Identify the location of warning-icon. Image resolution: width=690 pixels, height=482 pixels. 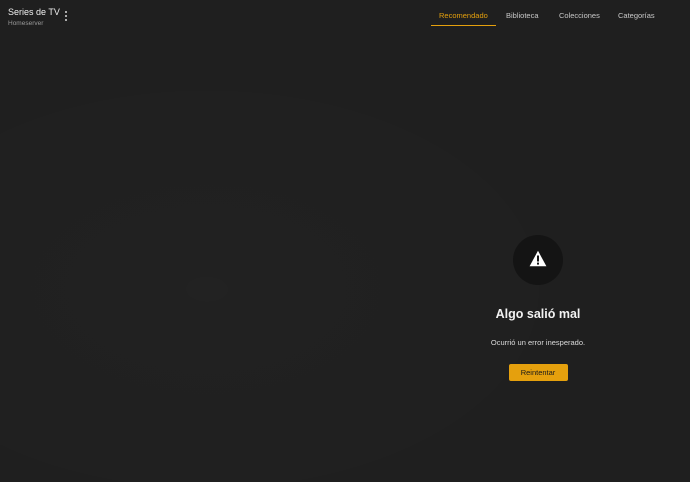
(538, 258).